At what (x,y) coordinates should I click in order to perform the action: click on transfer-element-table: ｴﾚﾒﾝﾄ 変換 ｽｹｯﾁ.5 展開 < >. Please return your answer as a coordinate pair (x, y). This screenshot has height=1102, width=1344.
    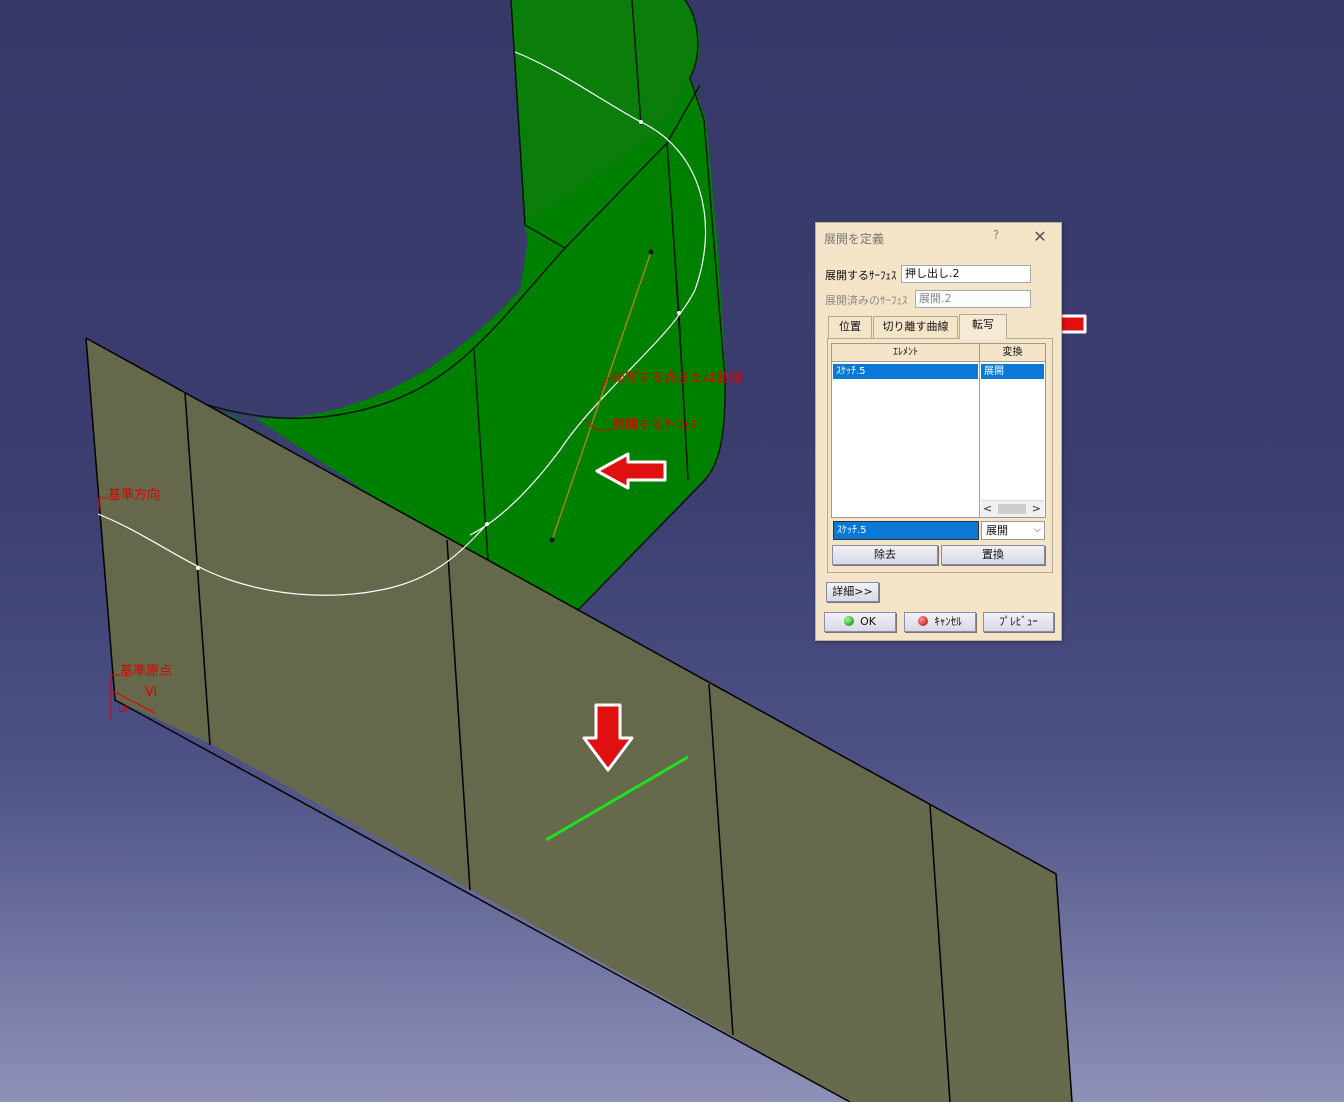
    Looking at the image, I should click on (938, 430).